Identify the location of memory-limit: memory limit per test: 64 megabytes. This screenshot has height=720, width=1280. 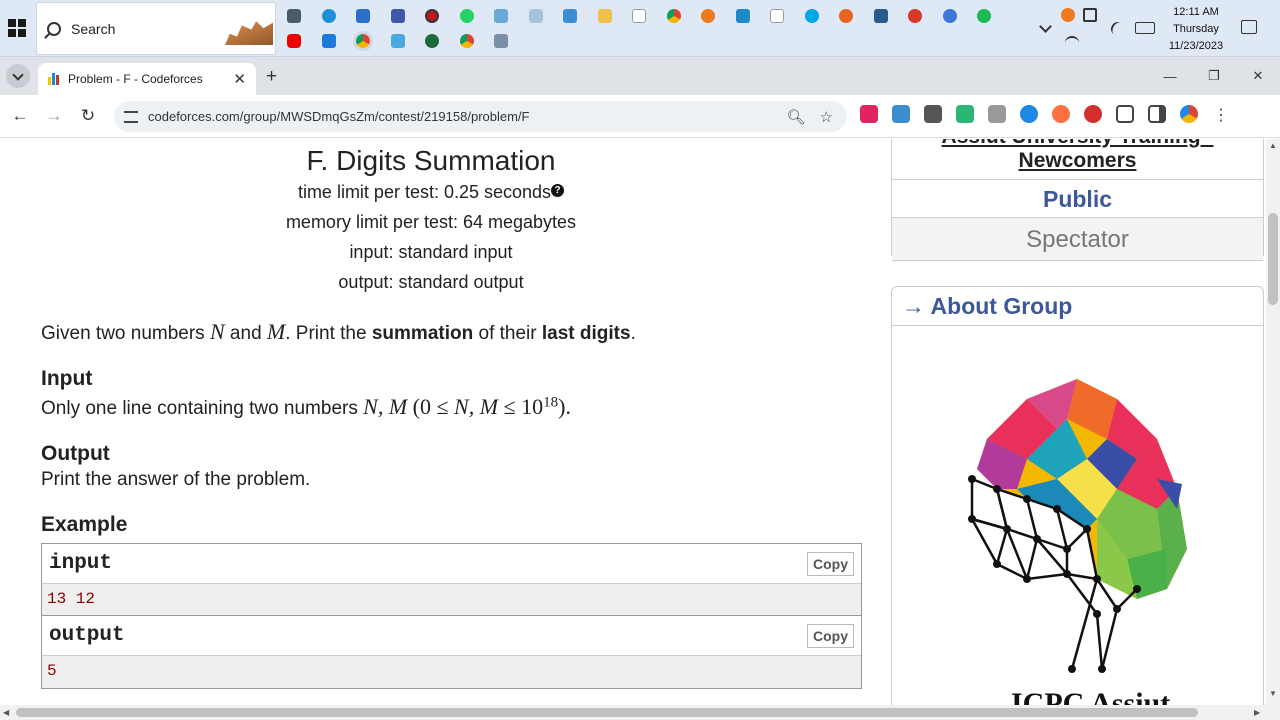
(431, 222).